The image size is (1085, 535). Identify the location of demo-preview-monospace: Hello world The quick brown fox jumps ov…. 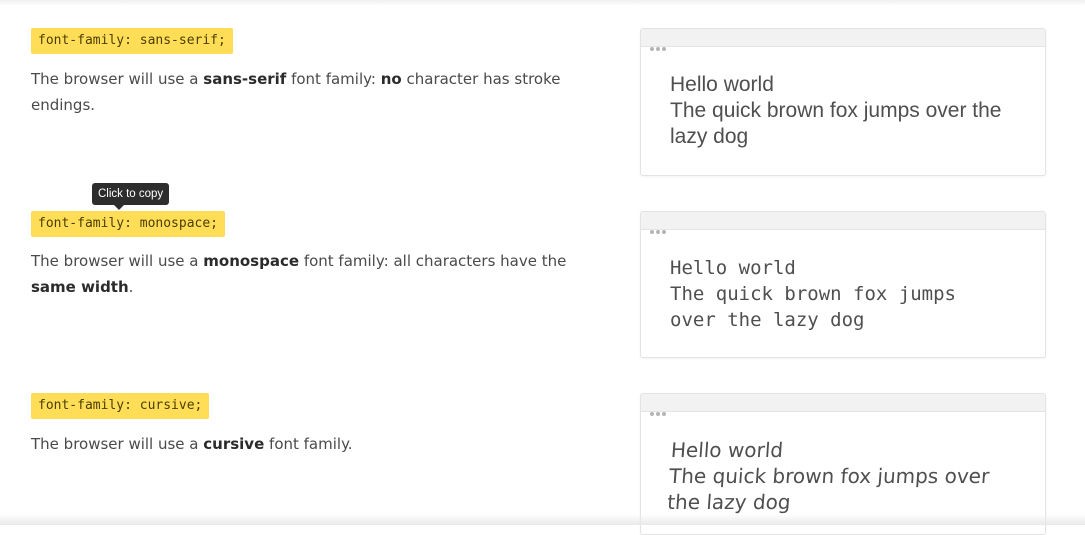
(843, 281).